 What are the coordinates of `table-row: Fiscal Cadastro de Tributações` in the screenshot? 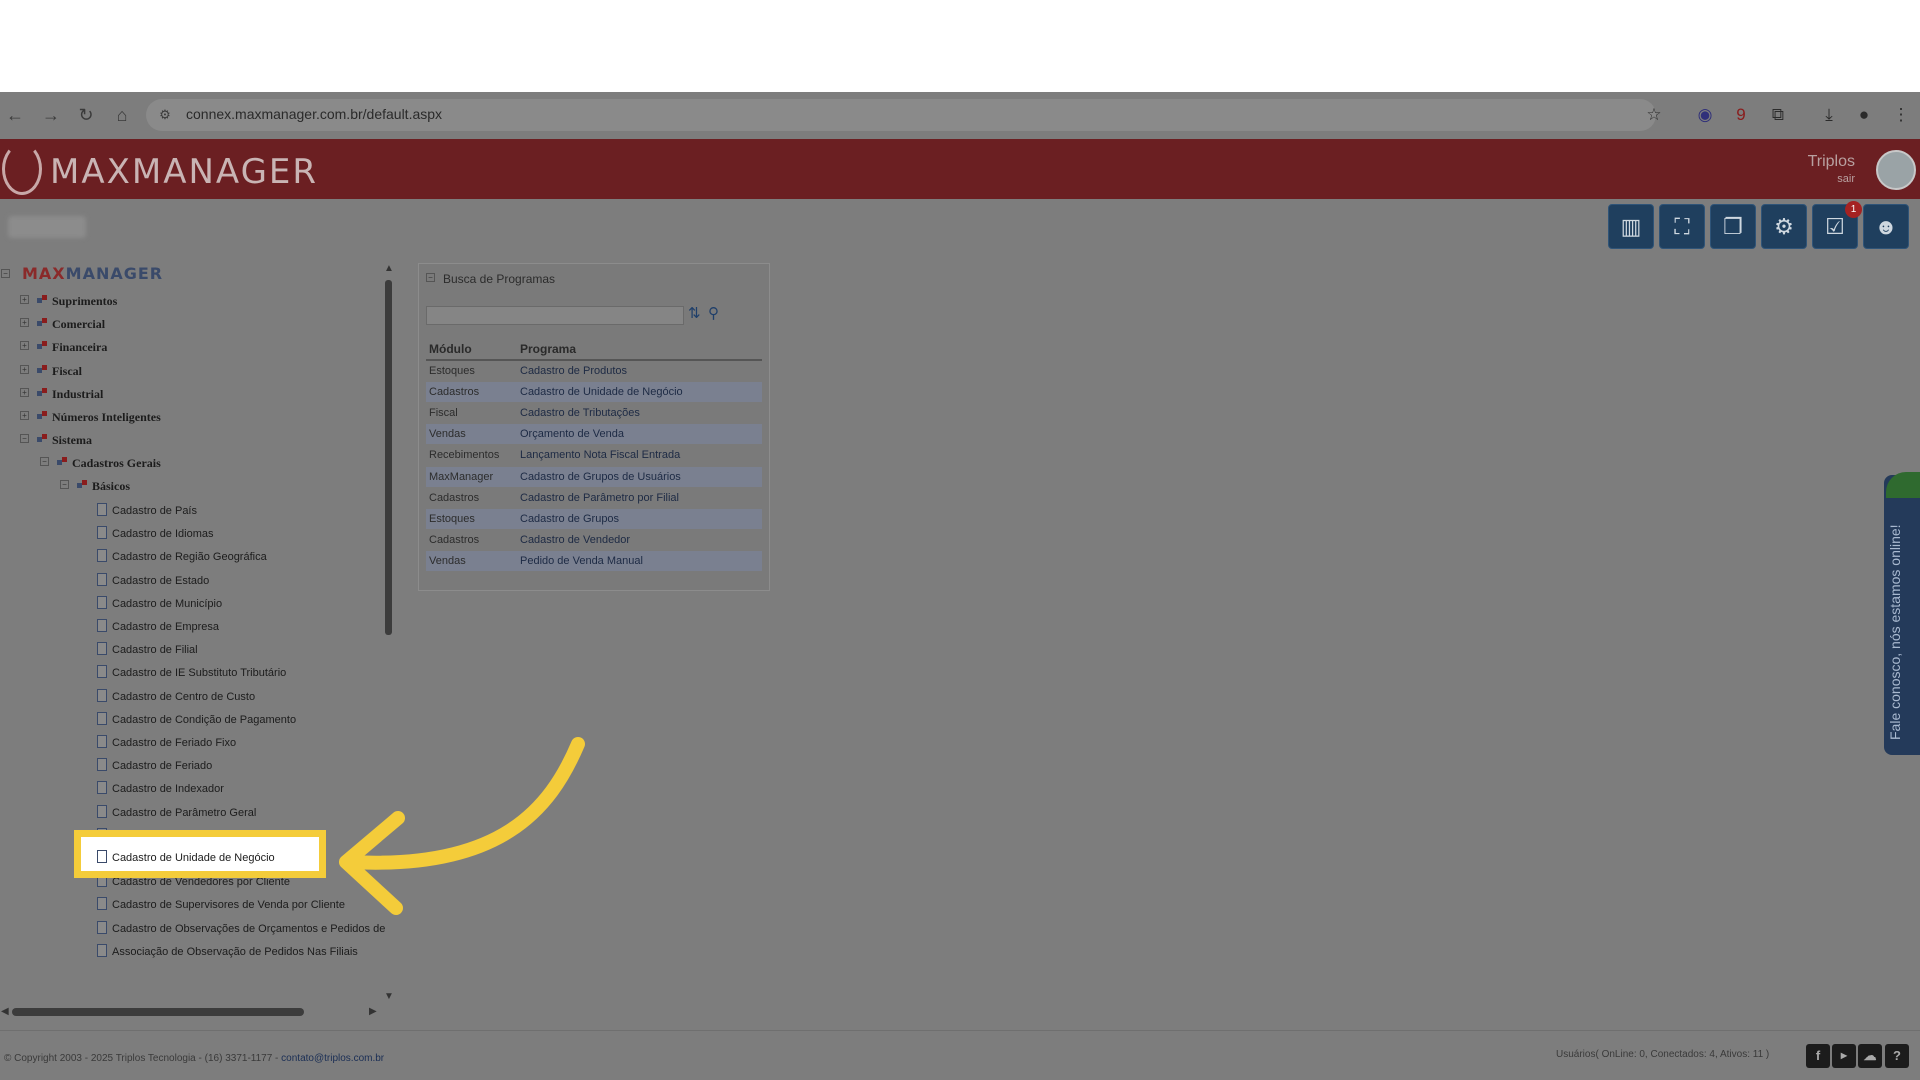 It's located at (594, 413).